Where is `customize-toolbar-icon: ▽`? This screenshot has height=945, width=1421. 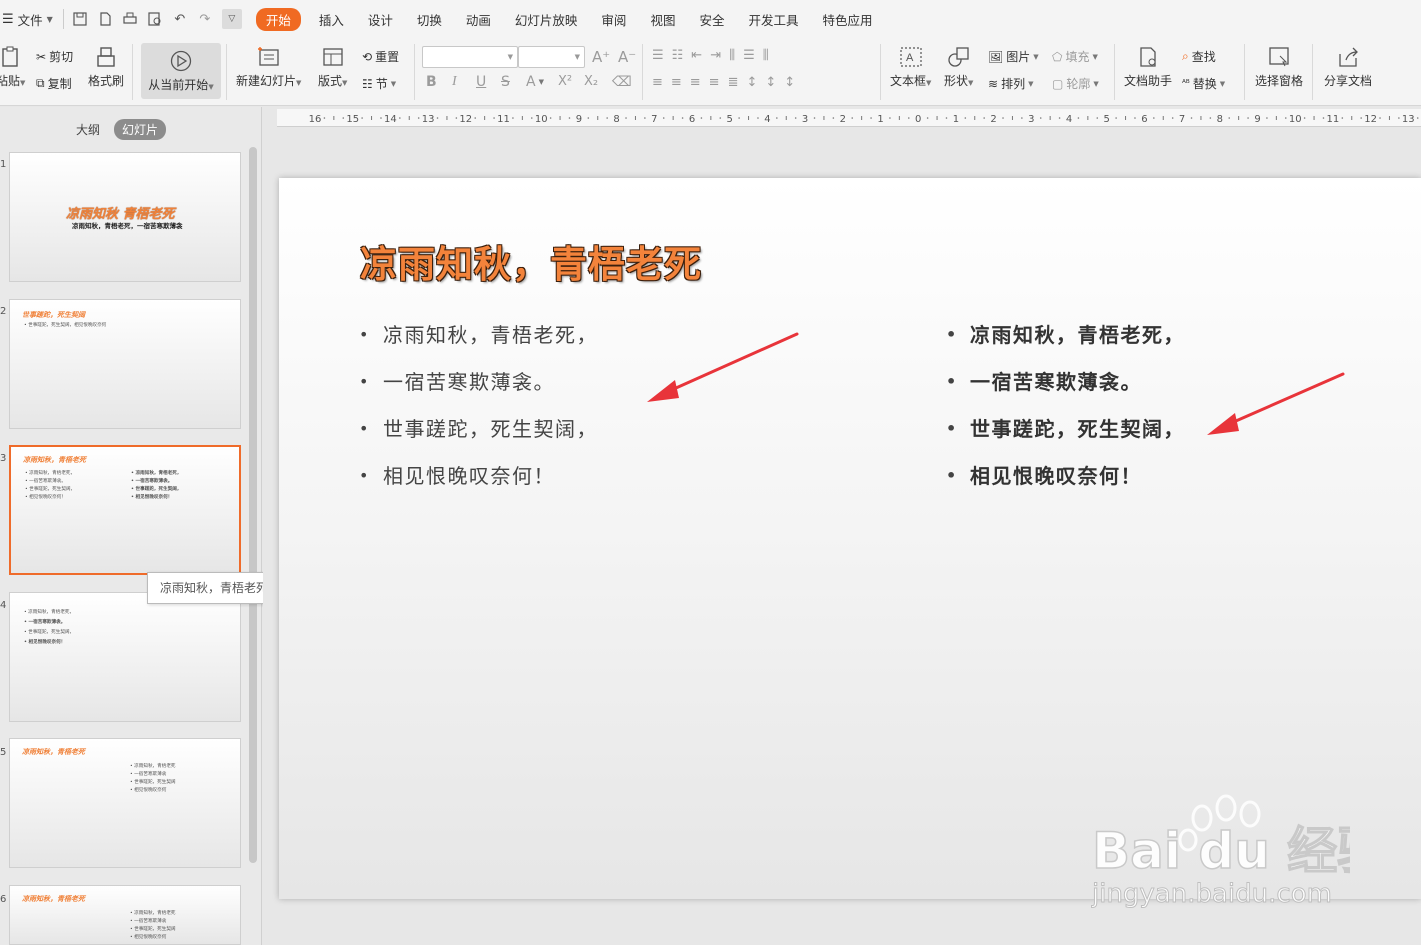 customize-toolbar-icon: ▽ is located at coordinates (231, 19).